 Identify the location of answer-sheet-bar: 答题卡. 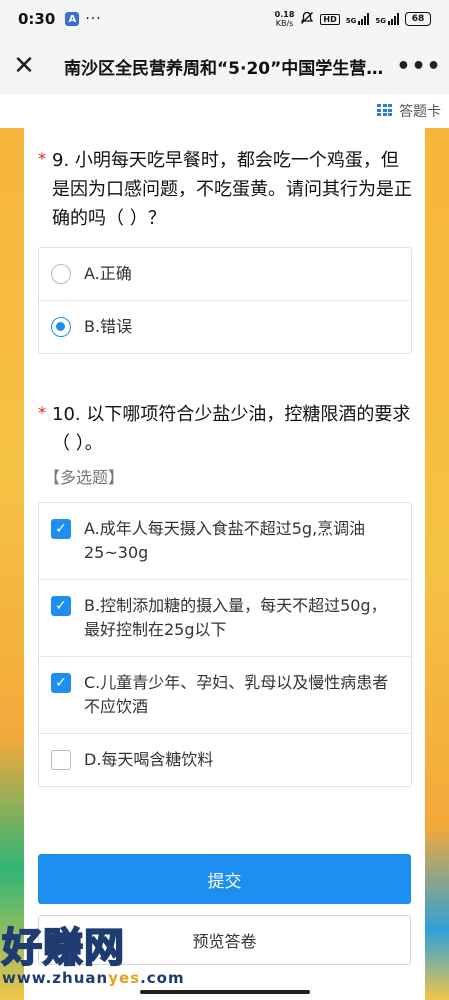
(224, 111).